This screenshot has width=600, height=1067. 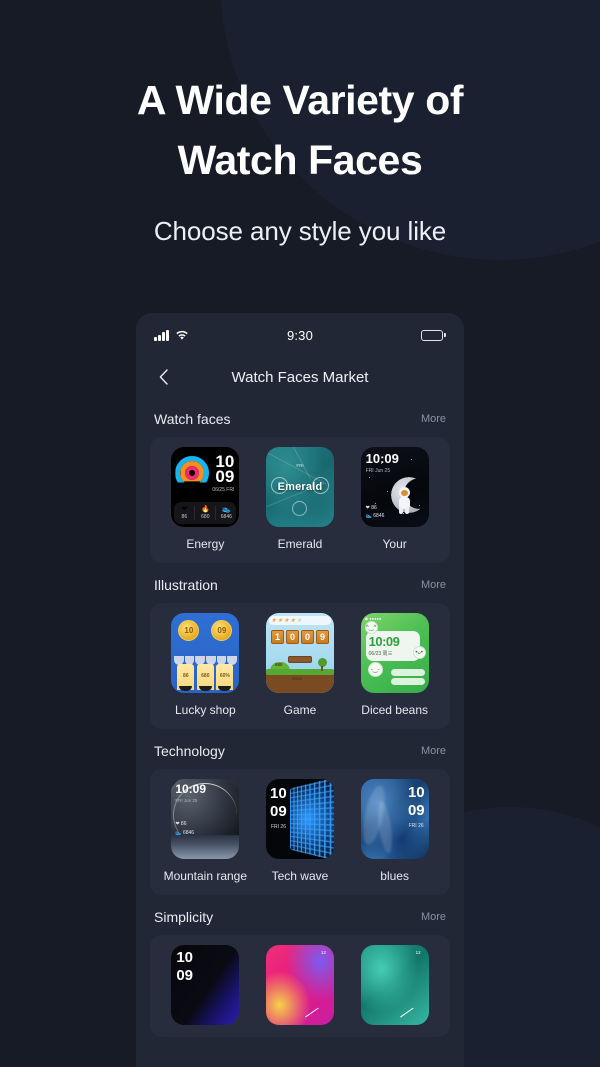 What do you see at coordinates (186, 585) in the screenshot?
I see `section-title: Illustration` at bounding box center [186, 585].